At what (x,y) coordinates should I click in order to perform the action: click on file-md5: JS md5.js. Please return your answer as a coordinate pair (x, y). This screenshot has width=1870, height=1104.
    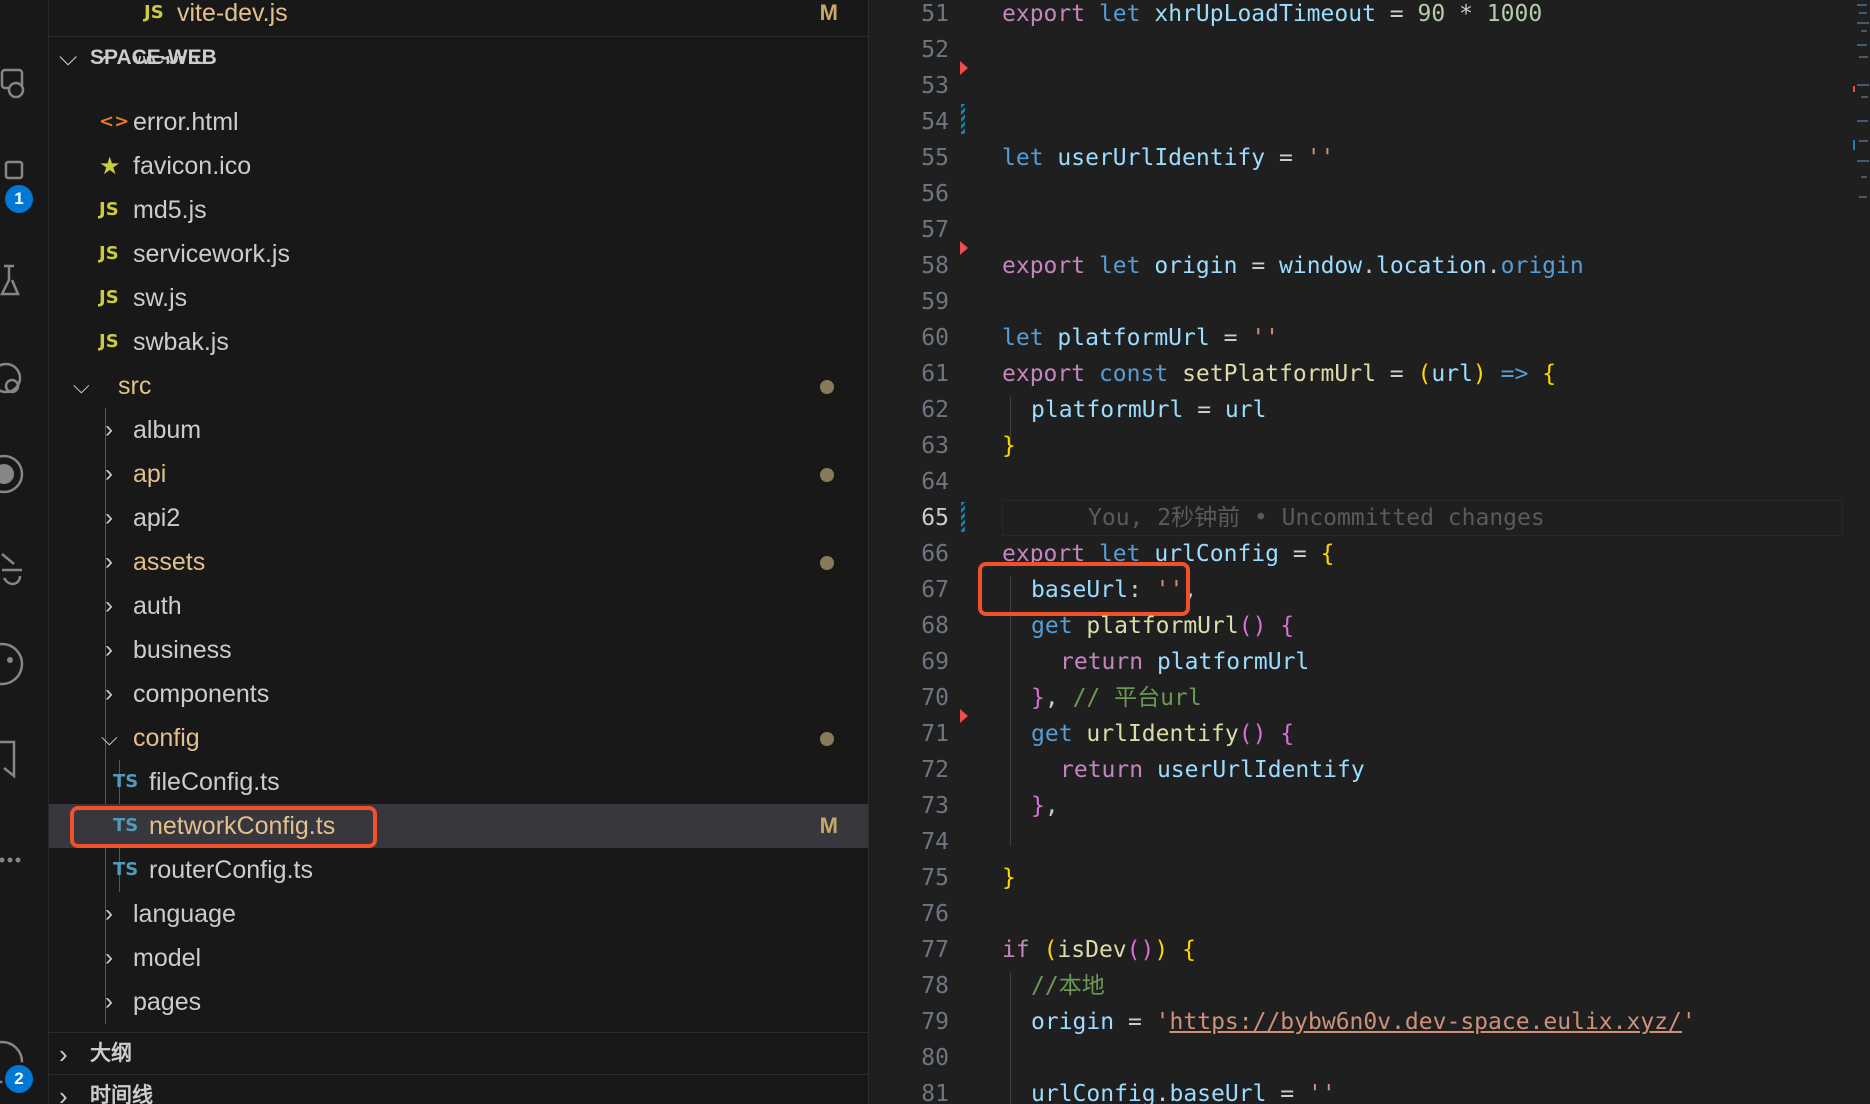
    Looking at the image, I should click on (458, 210).